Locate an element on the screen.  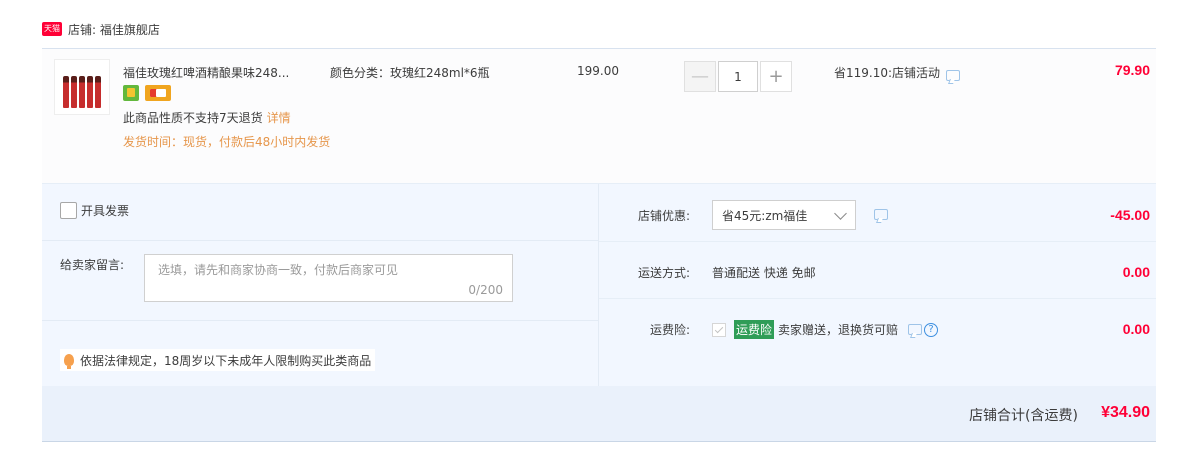
message-placeholder: 选填，请先和商家协商一致，付款后商家可见 is located at coordinates (278, 270).